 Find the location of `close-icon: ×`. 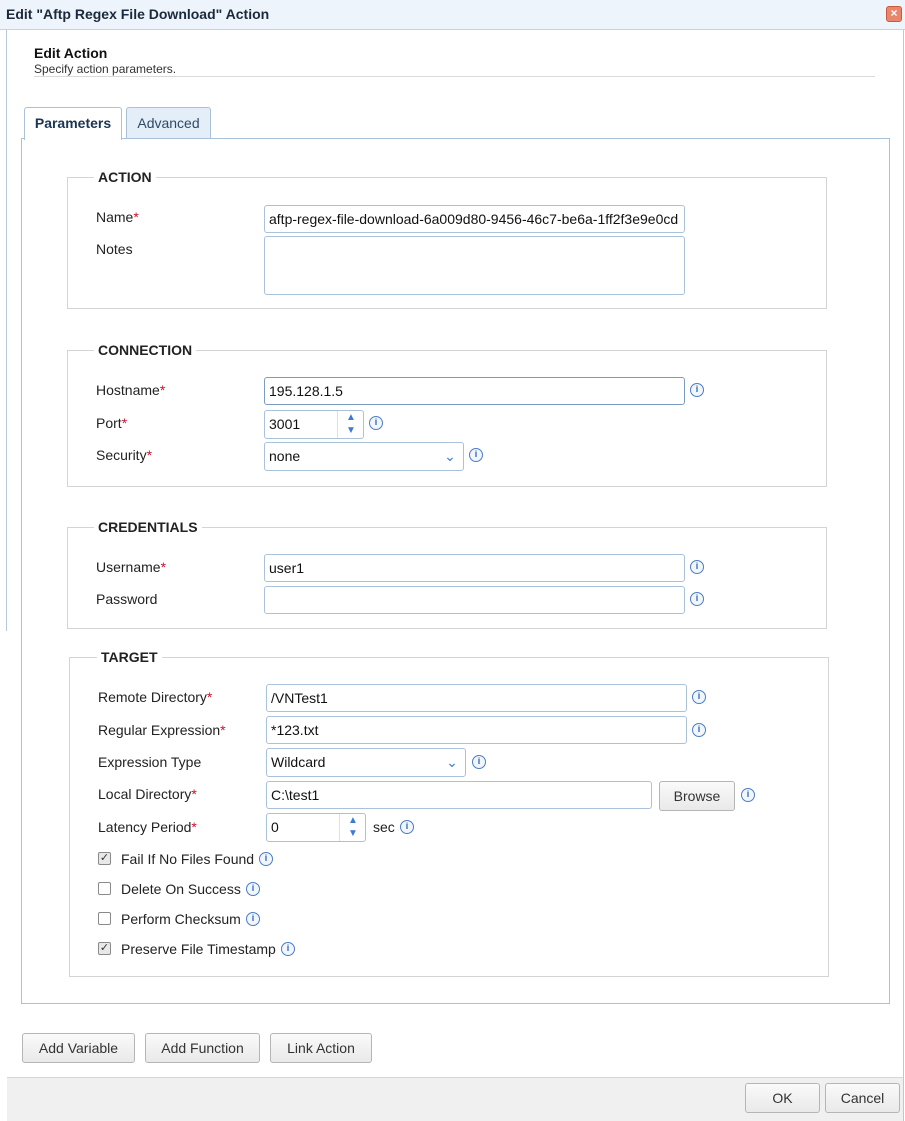

close-icon: × is located at coordinates (894, 14).